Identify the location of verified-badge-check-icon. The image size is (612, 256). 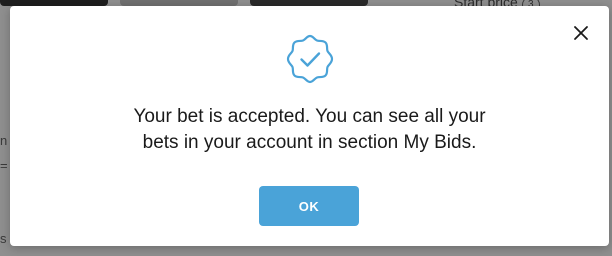
(310, 59).